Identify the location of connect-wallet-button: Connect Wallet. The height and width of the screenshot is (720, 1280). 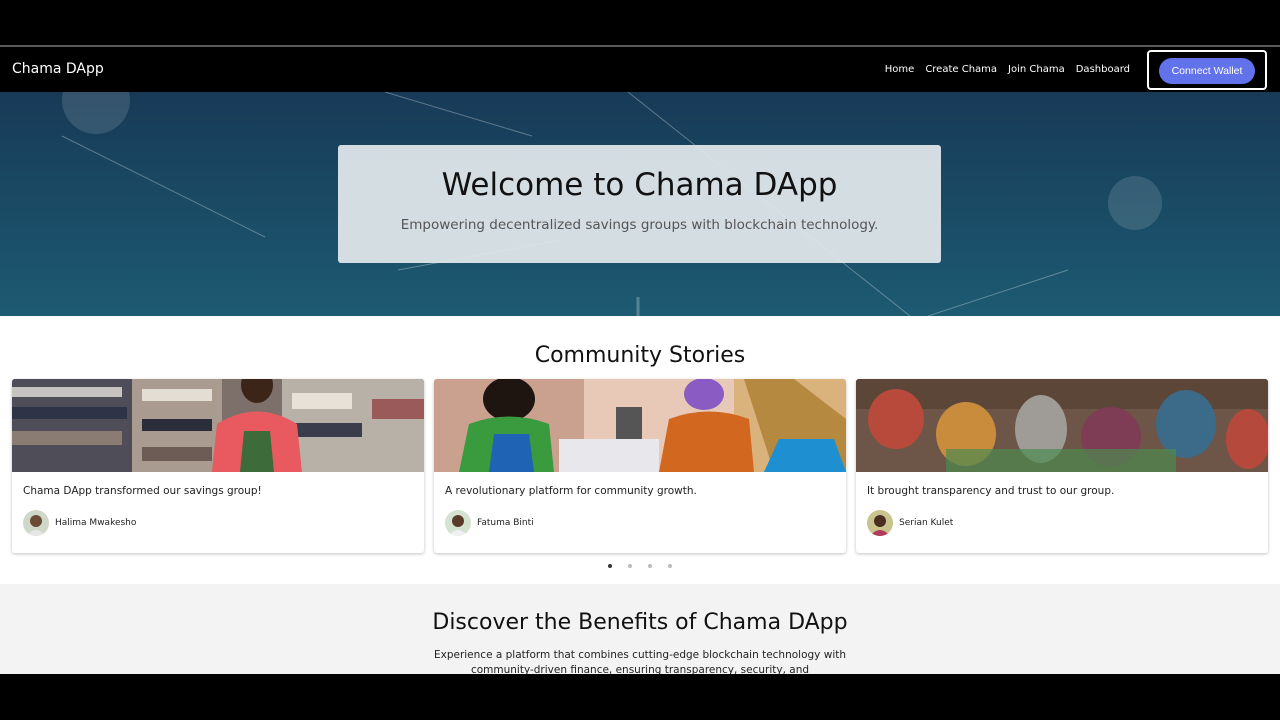
(1207, 71).